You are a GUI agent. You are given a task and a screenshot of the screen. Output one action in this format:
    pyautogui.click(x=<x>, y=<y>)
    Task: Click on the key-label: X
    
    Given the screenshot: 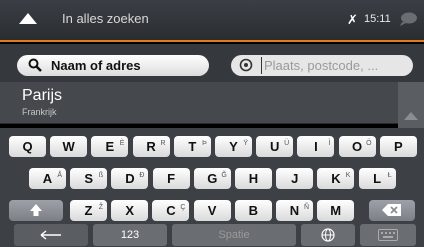 What is the action you would take?
    pyautogui.click(x=130, y=210)
    